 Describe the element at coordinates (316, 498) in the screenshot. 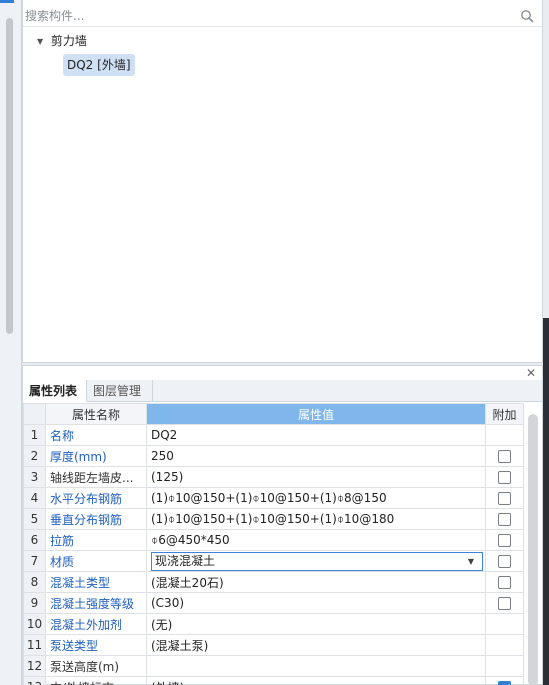

I see `property-value: (1)⌽10@150+(1)⌽10@150+(1)⌽8@150` at that location.